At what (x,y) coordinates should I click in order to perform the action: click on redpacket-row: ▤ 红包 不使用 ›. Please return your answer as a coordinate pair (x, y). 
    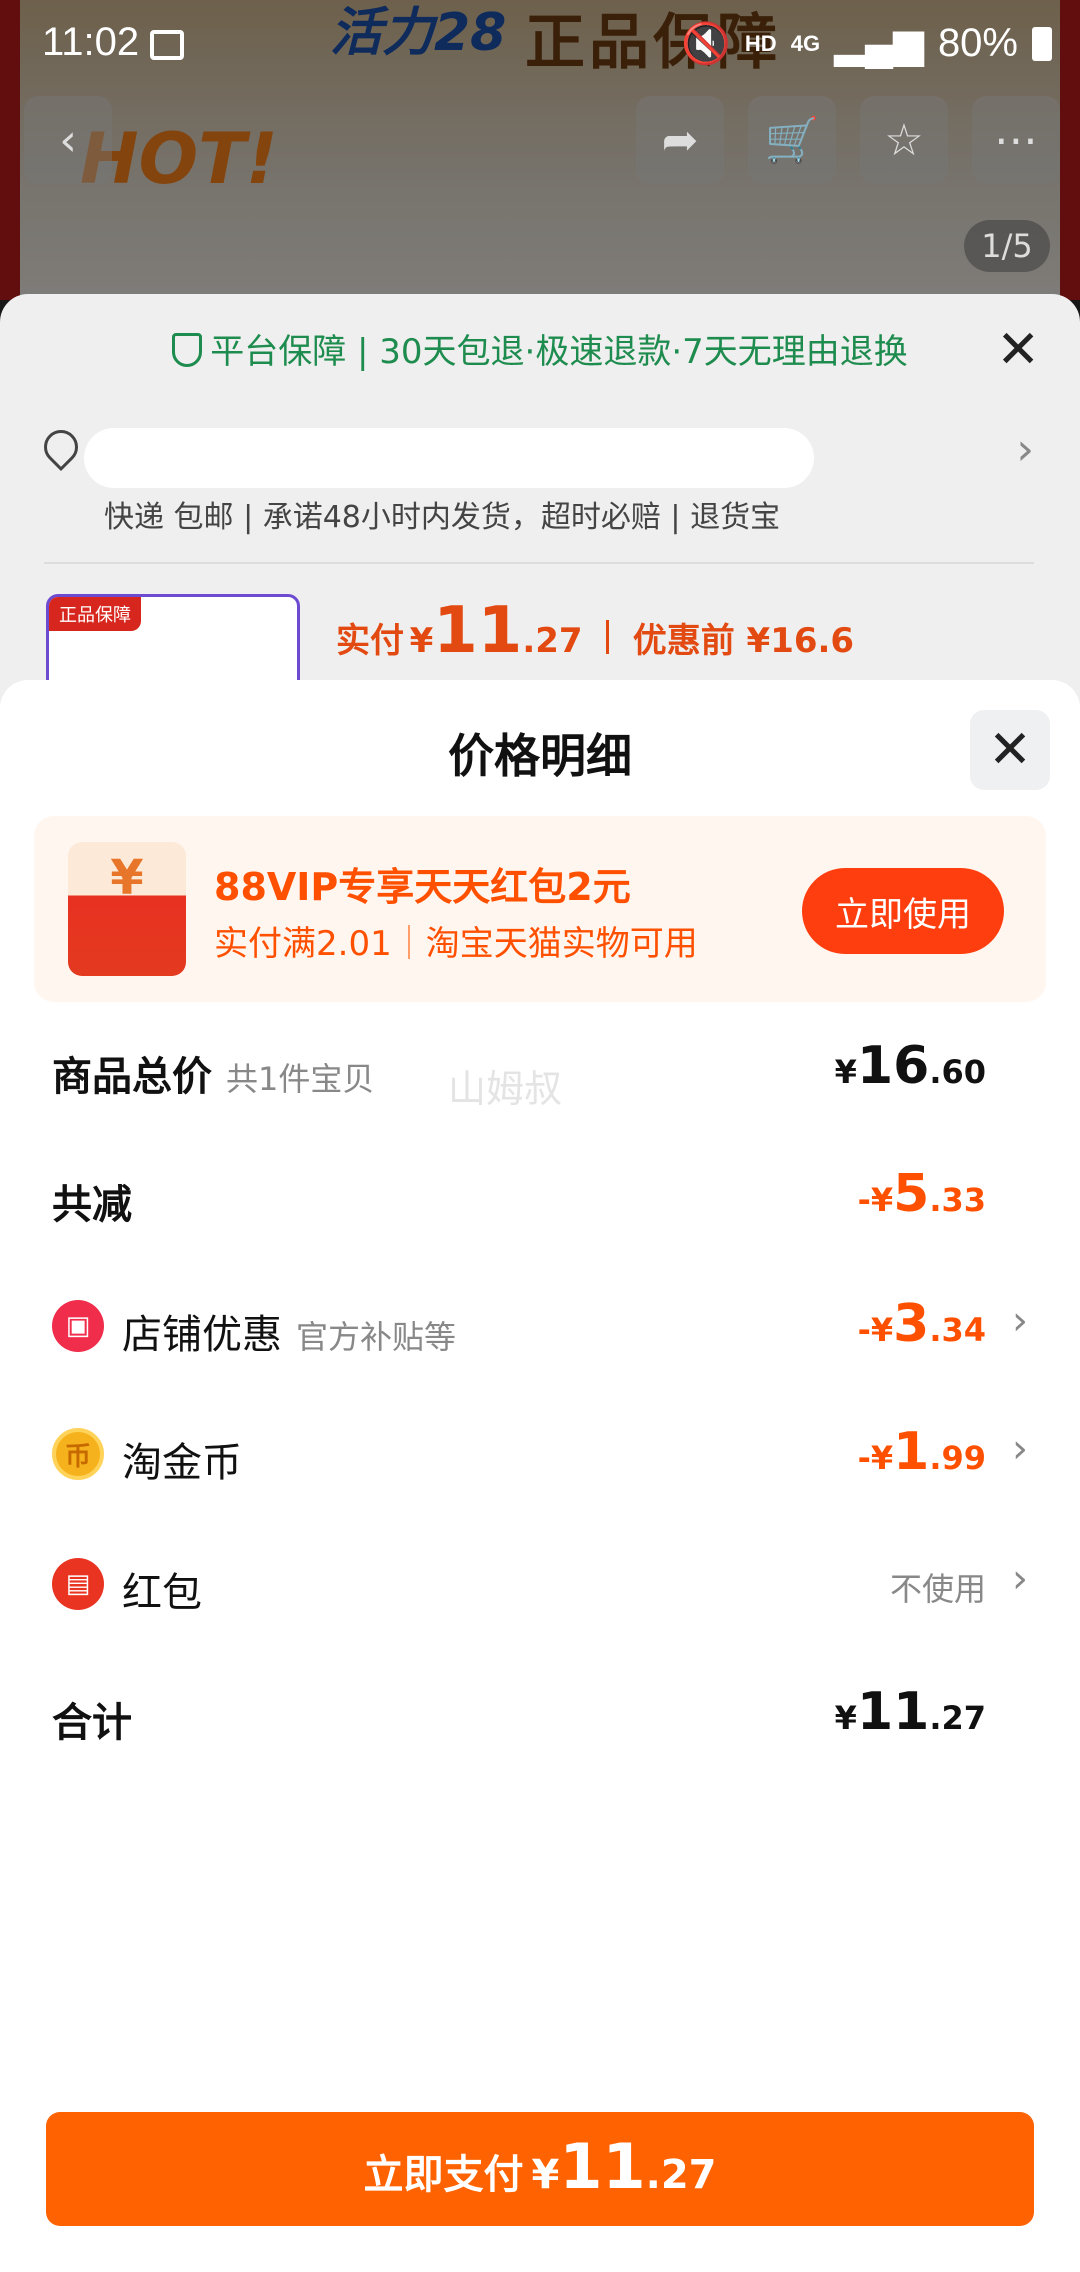
    Looking at the image, I should click on (540, 1588).